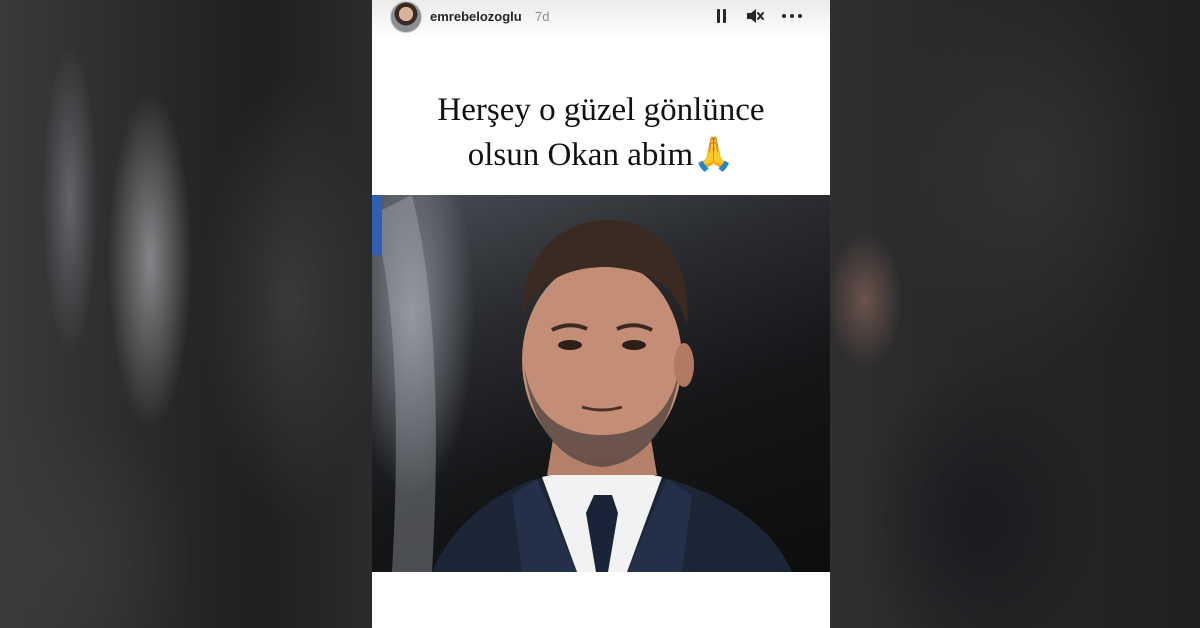  What do you see at coordinates (601, 110) in the screenshot?
I see `caption-line-1: Herşey o güzel gönlünce` at bounding box center [601, 110].